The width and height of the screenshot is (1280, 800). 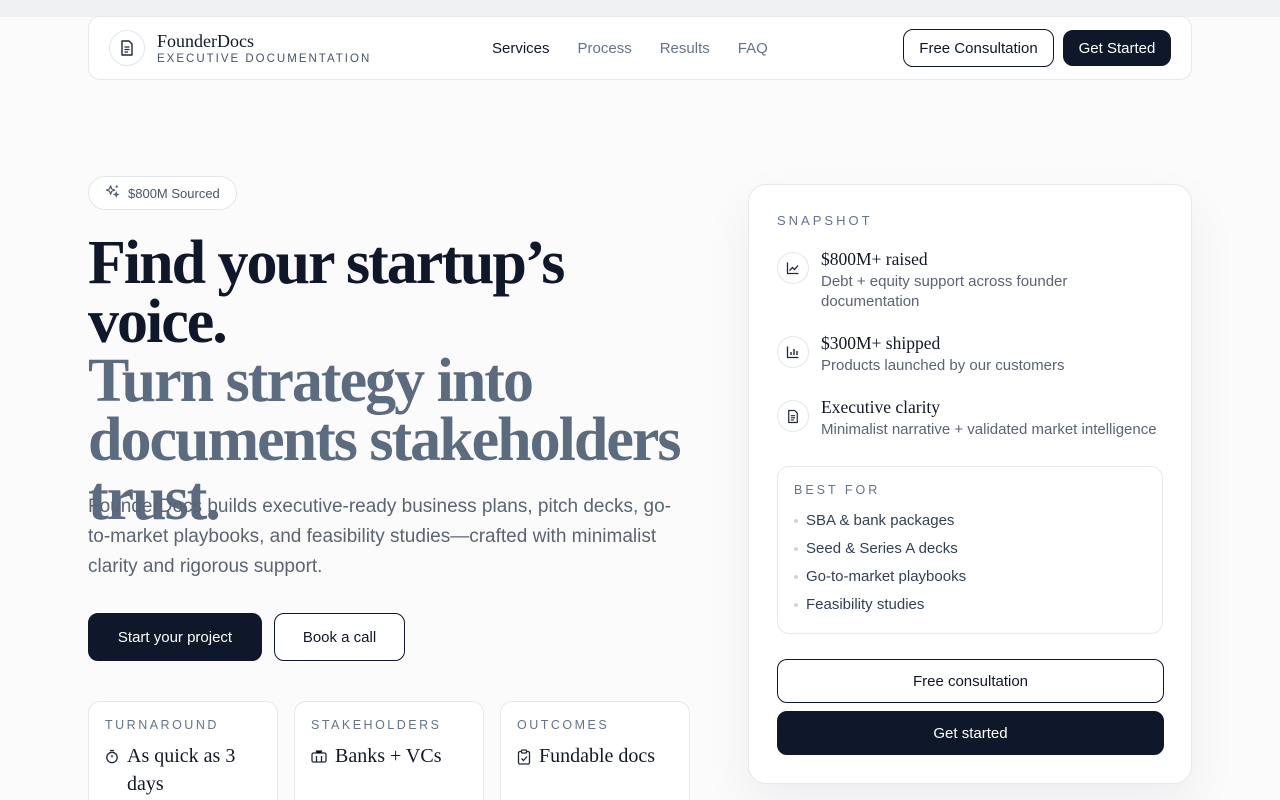 What do you see at coordinates (793, 268) in the screenshot?
I see `line-chart-icon` at bounding box center [793, 268].